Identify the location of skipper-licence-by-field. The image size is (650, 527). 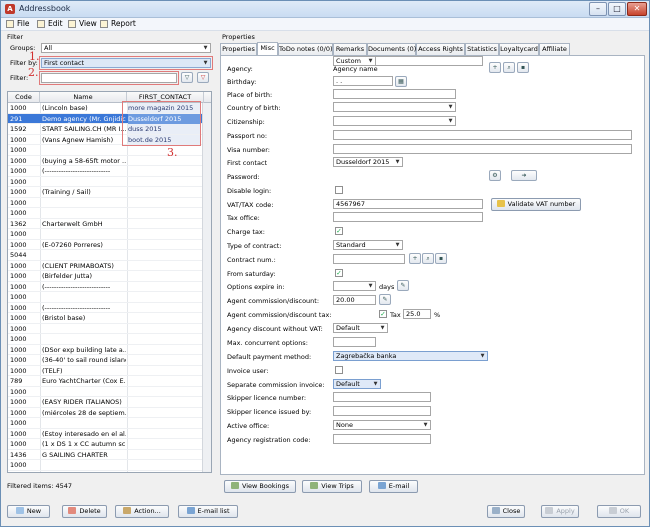
(382, 411).